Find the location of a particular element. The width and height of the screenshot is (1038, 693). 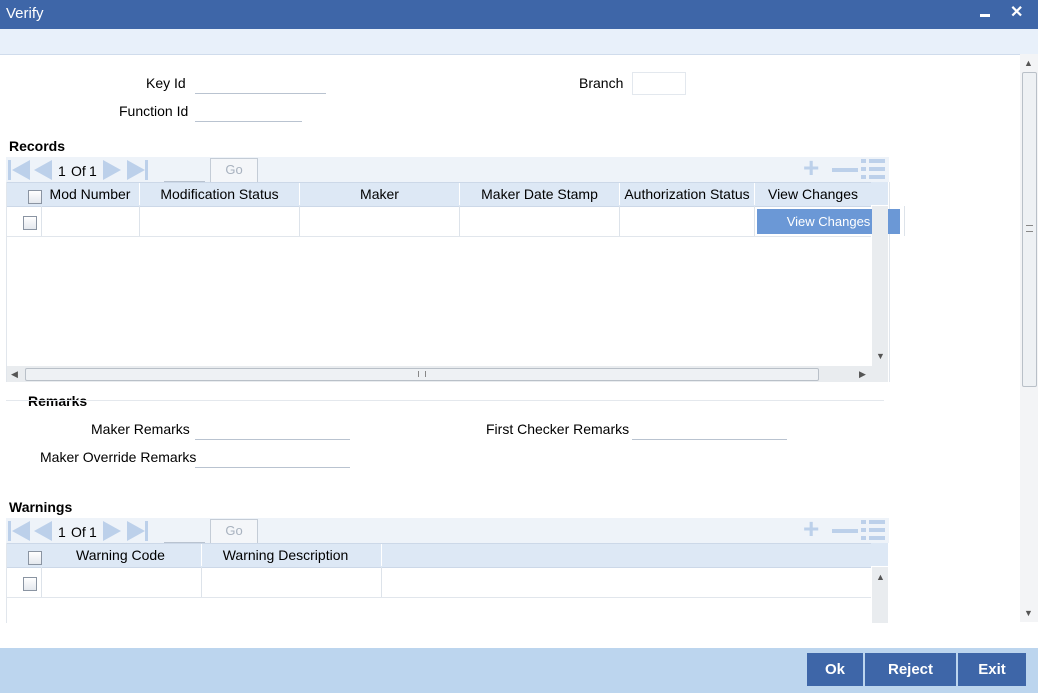

page-scroll-up-icon: ▲ is located at coordinates (1028, 63).